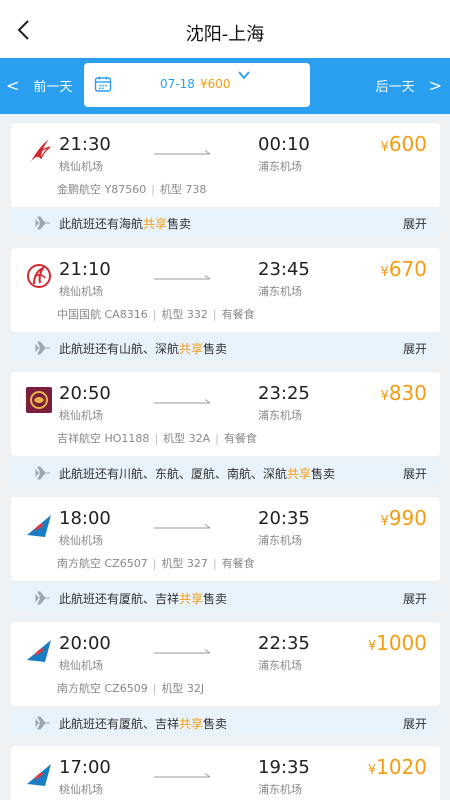 The image size is (450, 800). What do you see at coordinates (244, 75) in the screenshot?
I see `chevron-down-icon` at bounding box center [244, 75].